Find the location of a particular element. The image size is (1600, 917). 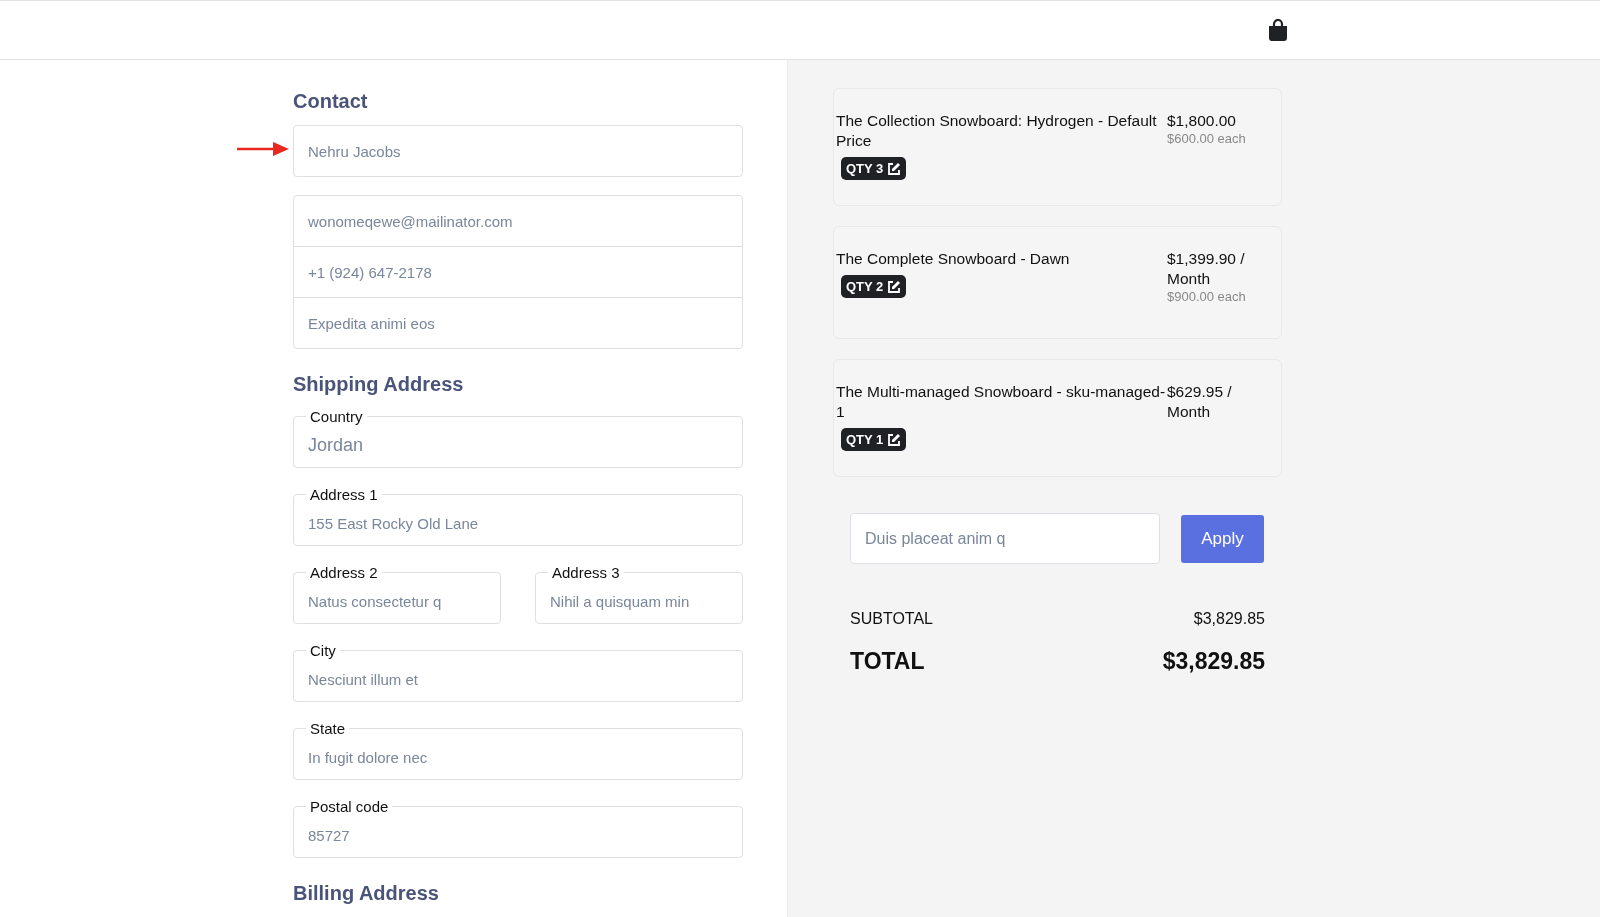

quantity-button: QTY 3 is located at coordinates (874, 168).